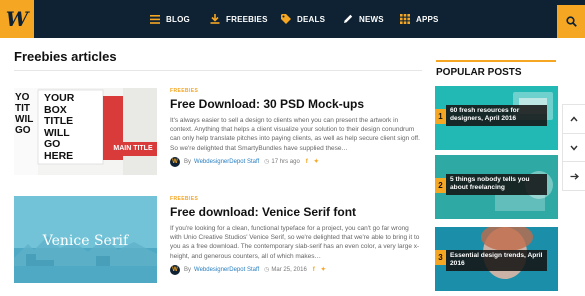  I want to click on floating-side-rail, so click(573, 147).